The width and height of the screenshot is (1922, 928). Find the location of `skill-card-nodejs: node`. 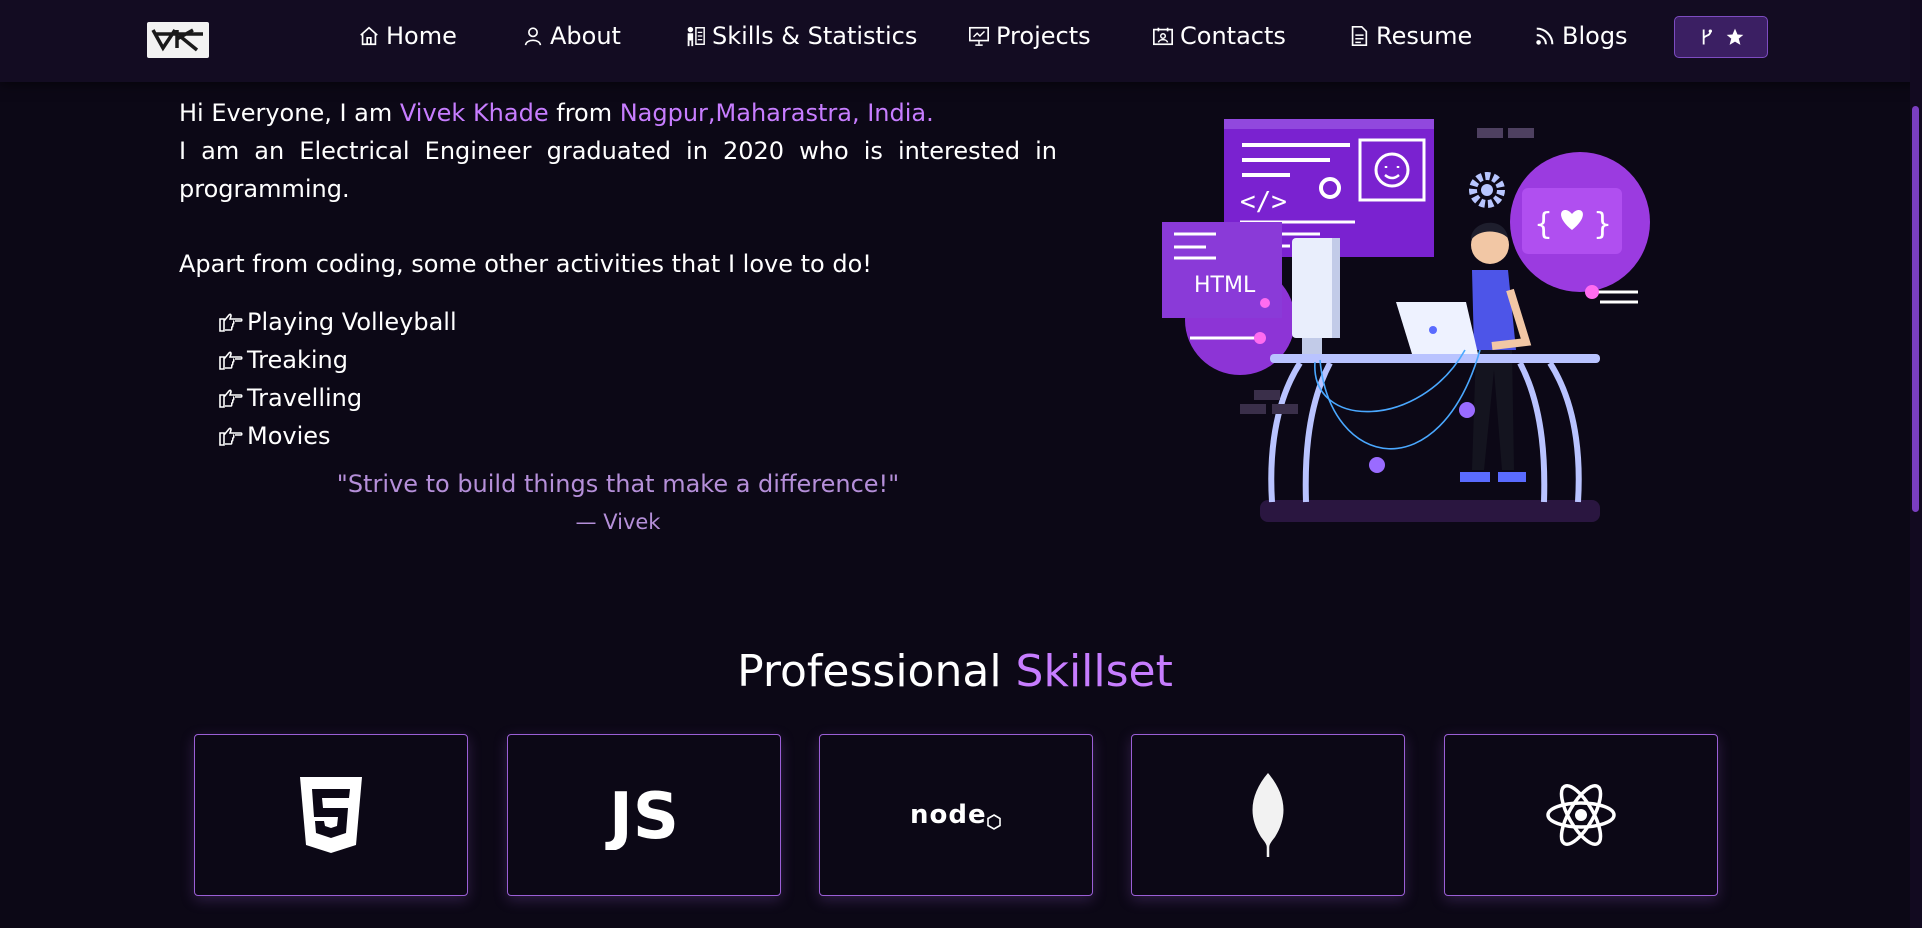

skill-card-nodejs: node is located at coordinates (956, 815).